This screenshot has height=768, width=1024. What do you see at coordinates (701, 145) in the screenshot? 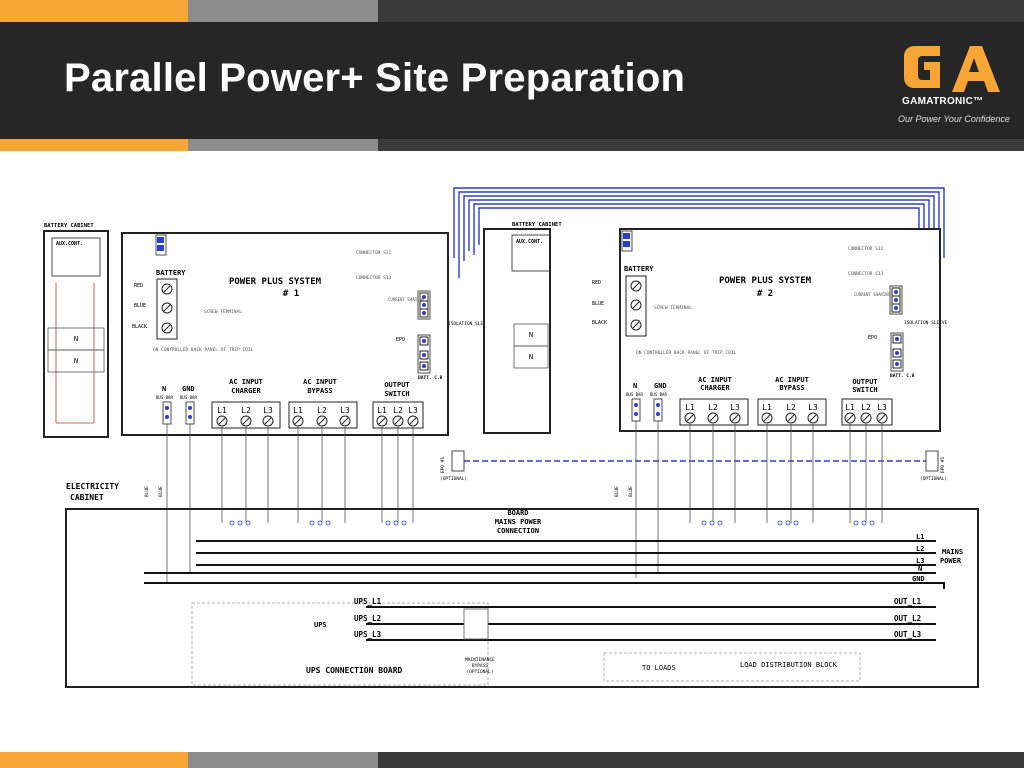
I see `mid-strip-dark` at bounding box center [701, 145].